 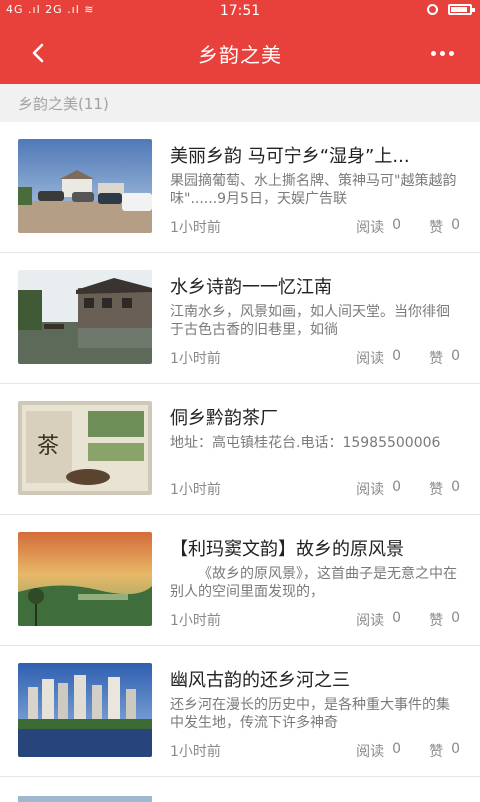 I want to click on status-icons, so click(x=451, y=9).